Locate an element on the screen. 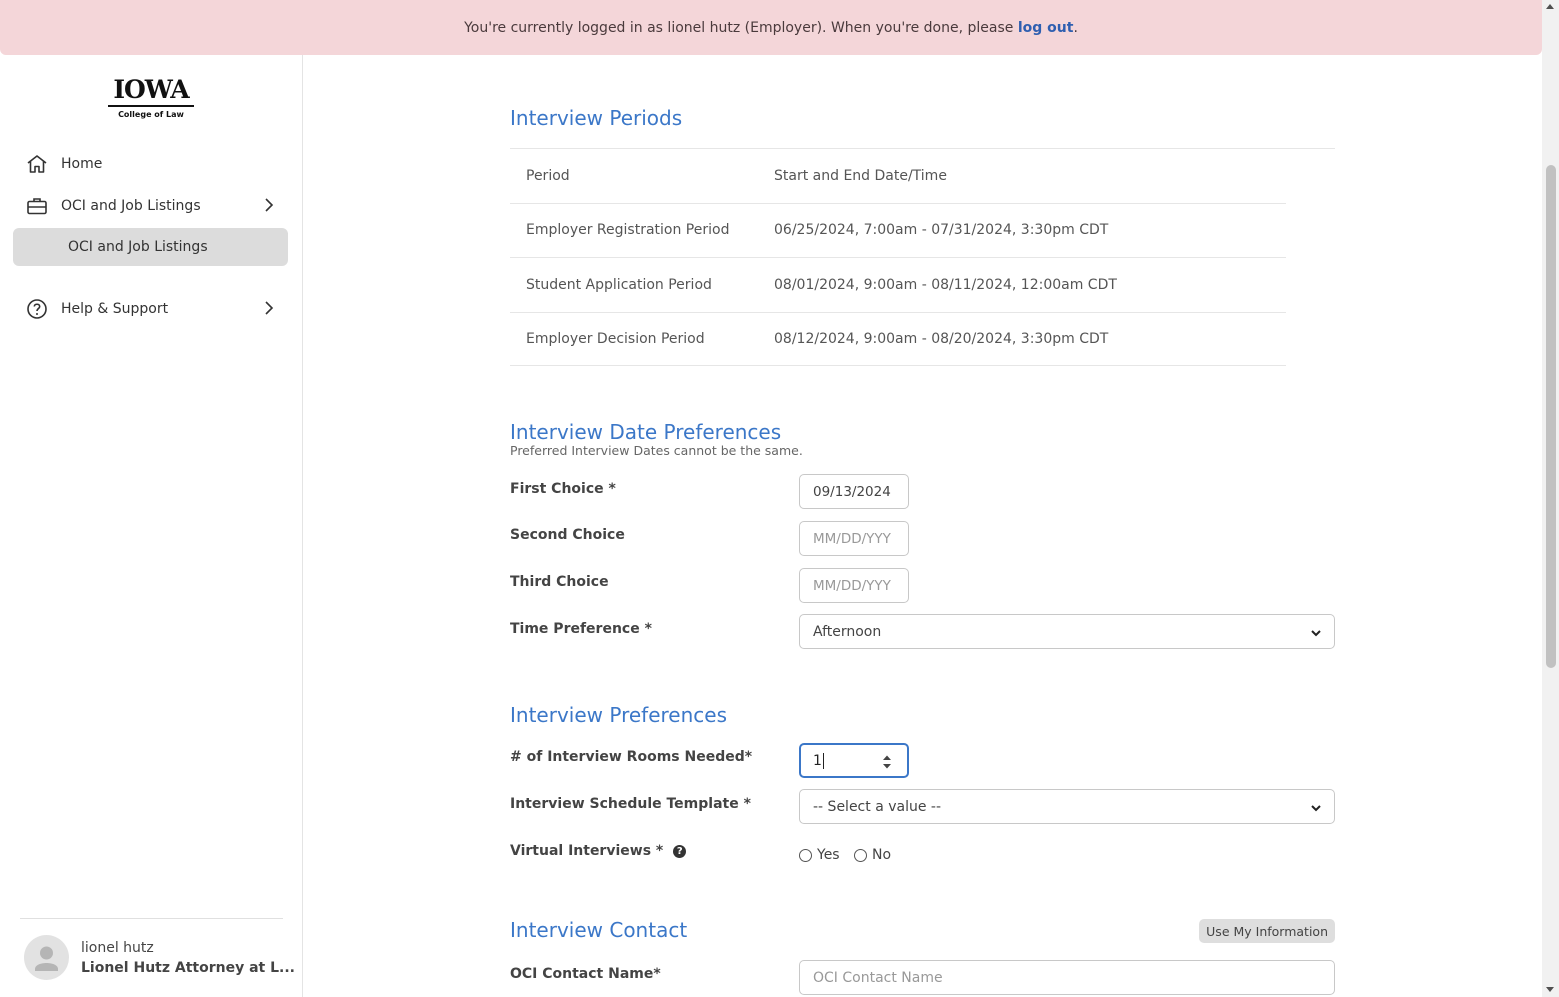 The image size is (1559, 997). radio-label: No is located at coordinates (882, 855).